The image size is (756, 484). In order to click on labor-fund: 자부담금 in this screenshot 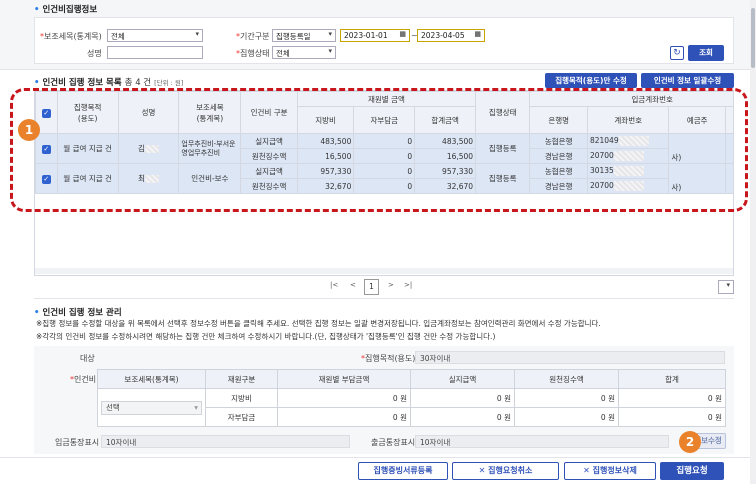, I will do `click(241, 417)`.